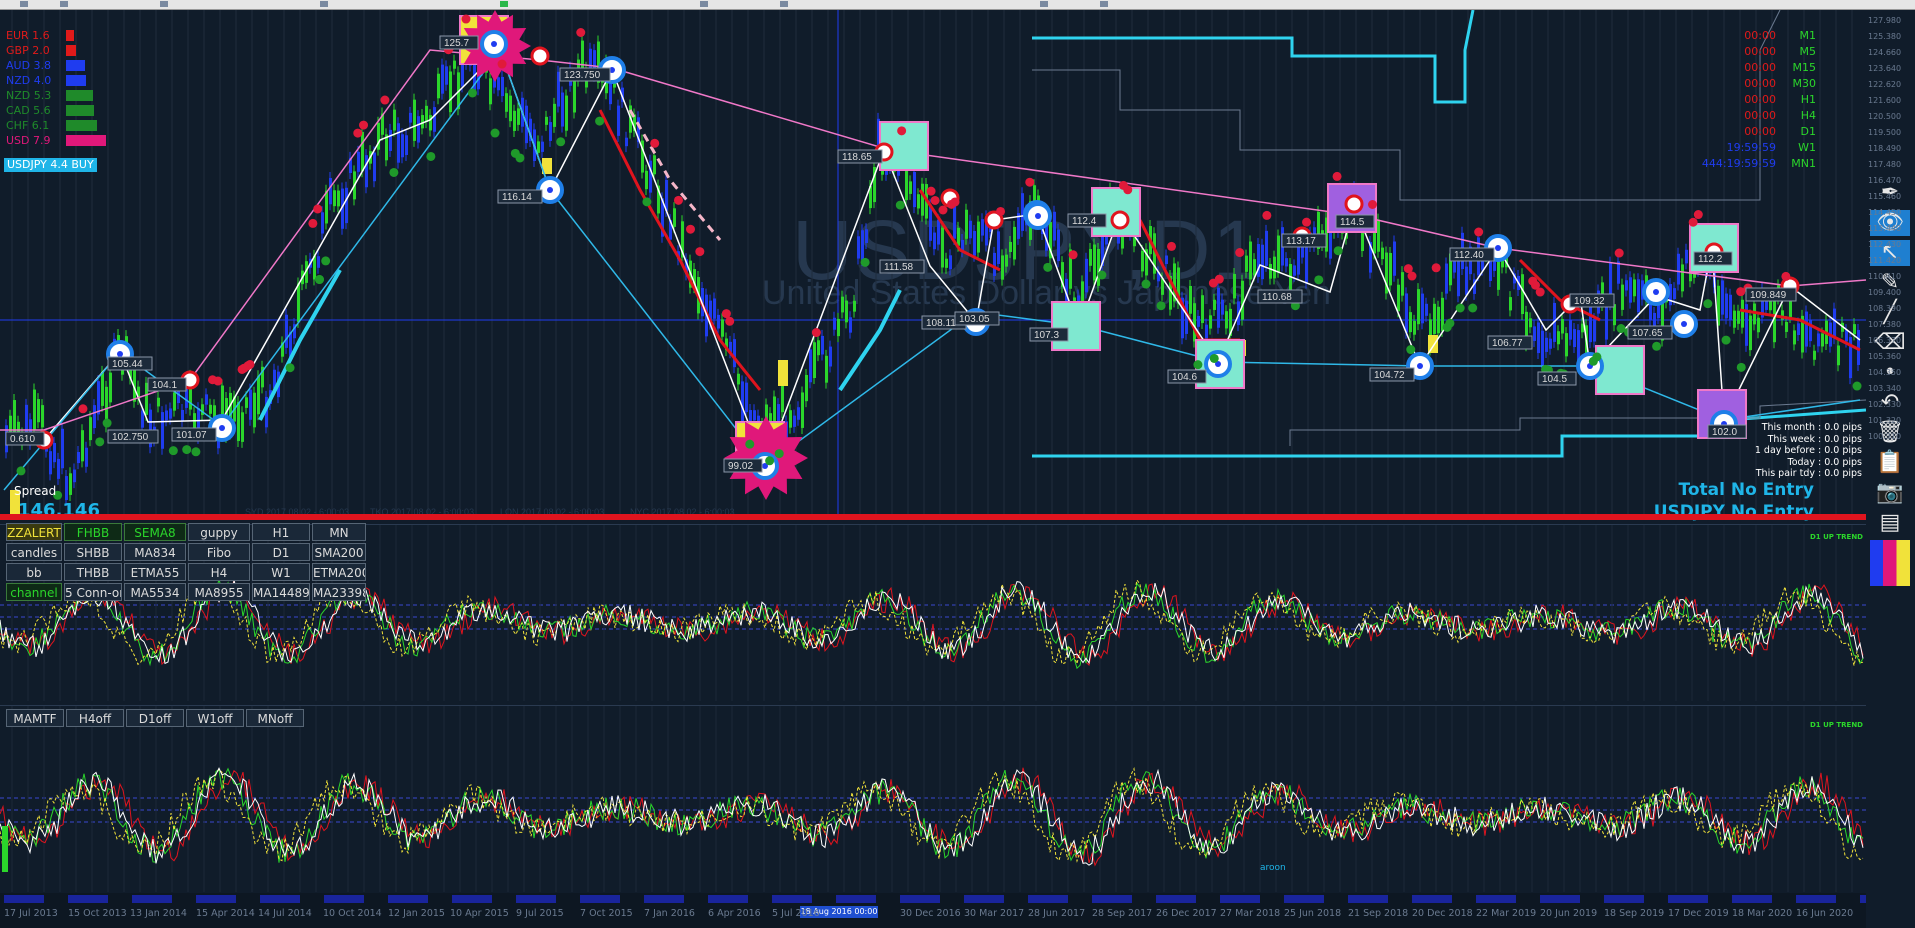  Describe the element at coordinates (80, 110) in the screenshot. I see `strength-bar` at that location.